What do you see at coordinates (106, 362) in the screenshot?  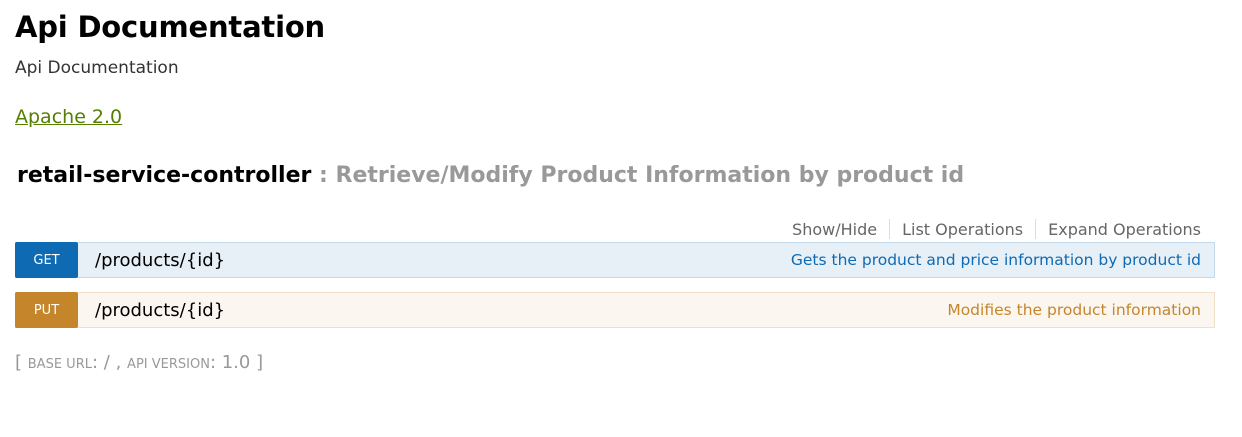 I see `base-url-value: /` at bounding box center [106, 362].